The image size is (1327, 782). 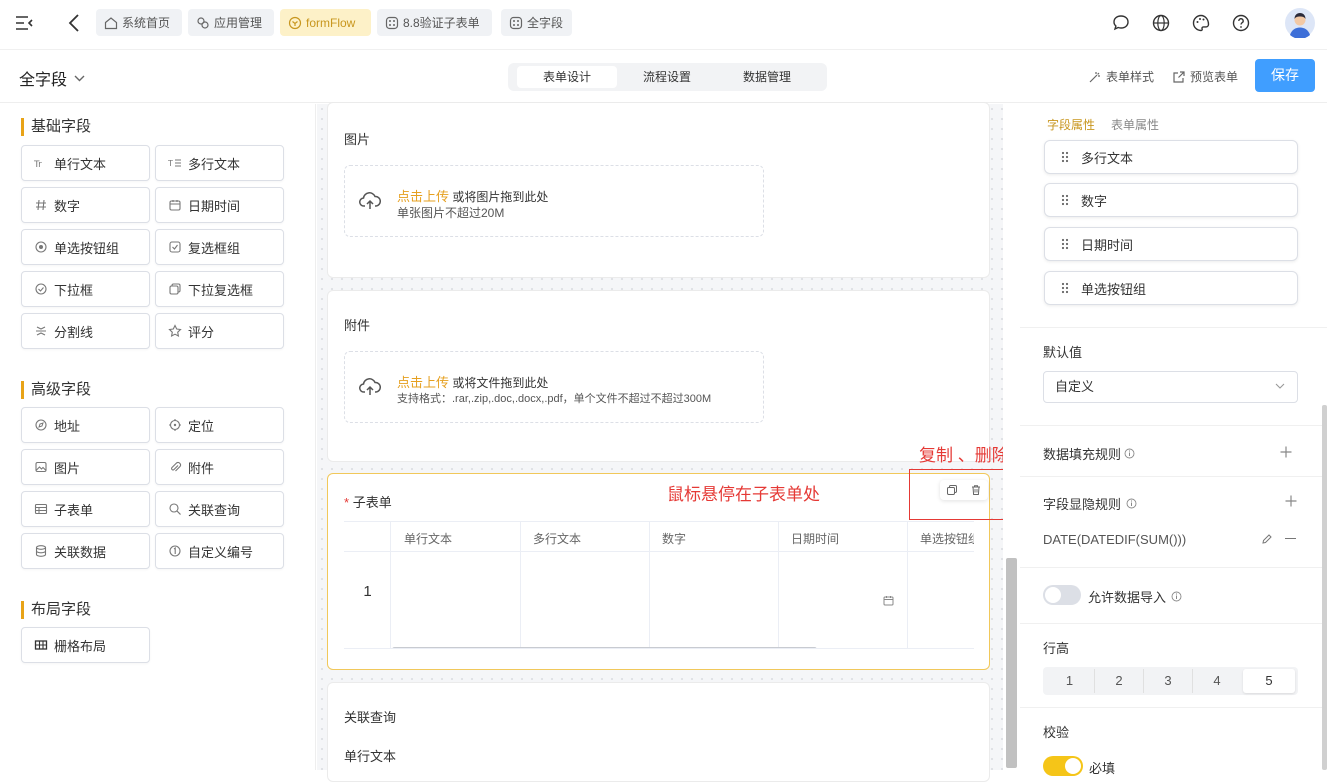 I want to click on allow-import-toggle, so click(x=1062, y=595).